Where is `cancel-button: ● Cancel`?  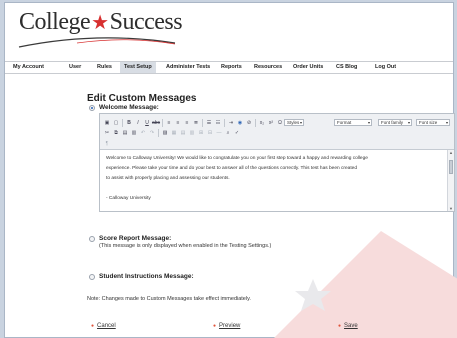
cancel-button: ● Cancel is located at coordinates (103, 326).